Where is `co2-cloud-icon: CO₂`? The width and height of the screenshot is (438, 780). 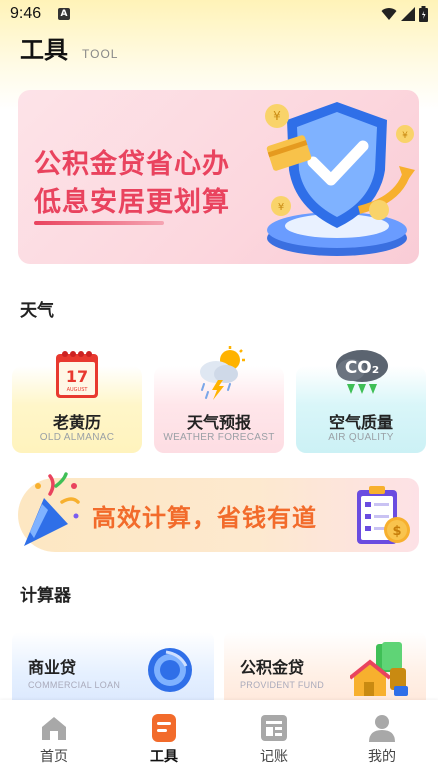
co2-cloud-icon: CO₂ is located at coordinates (362, 372).